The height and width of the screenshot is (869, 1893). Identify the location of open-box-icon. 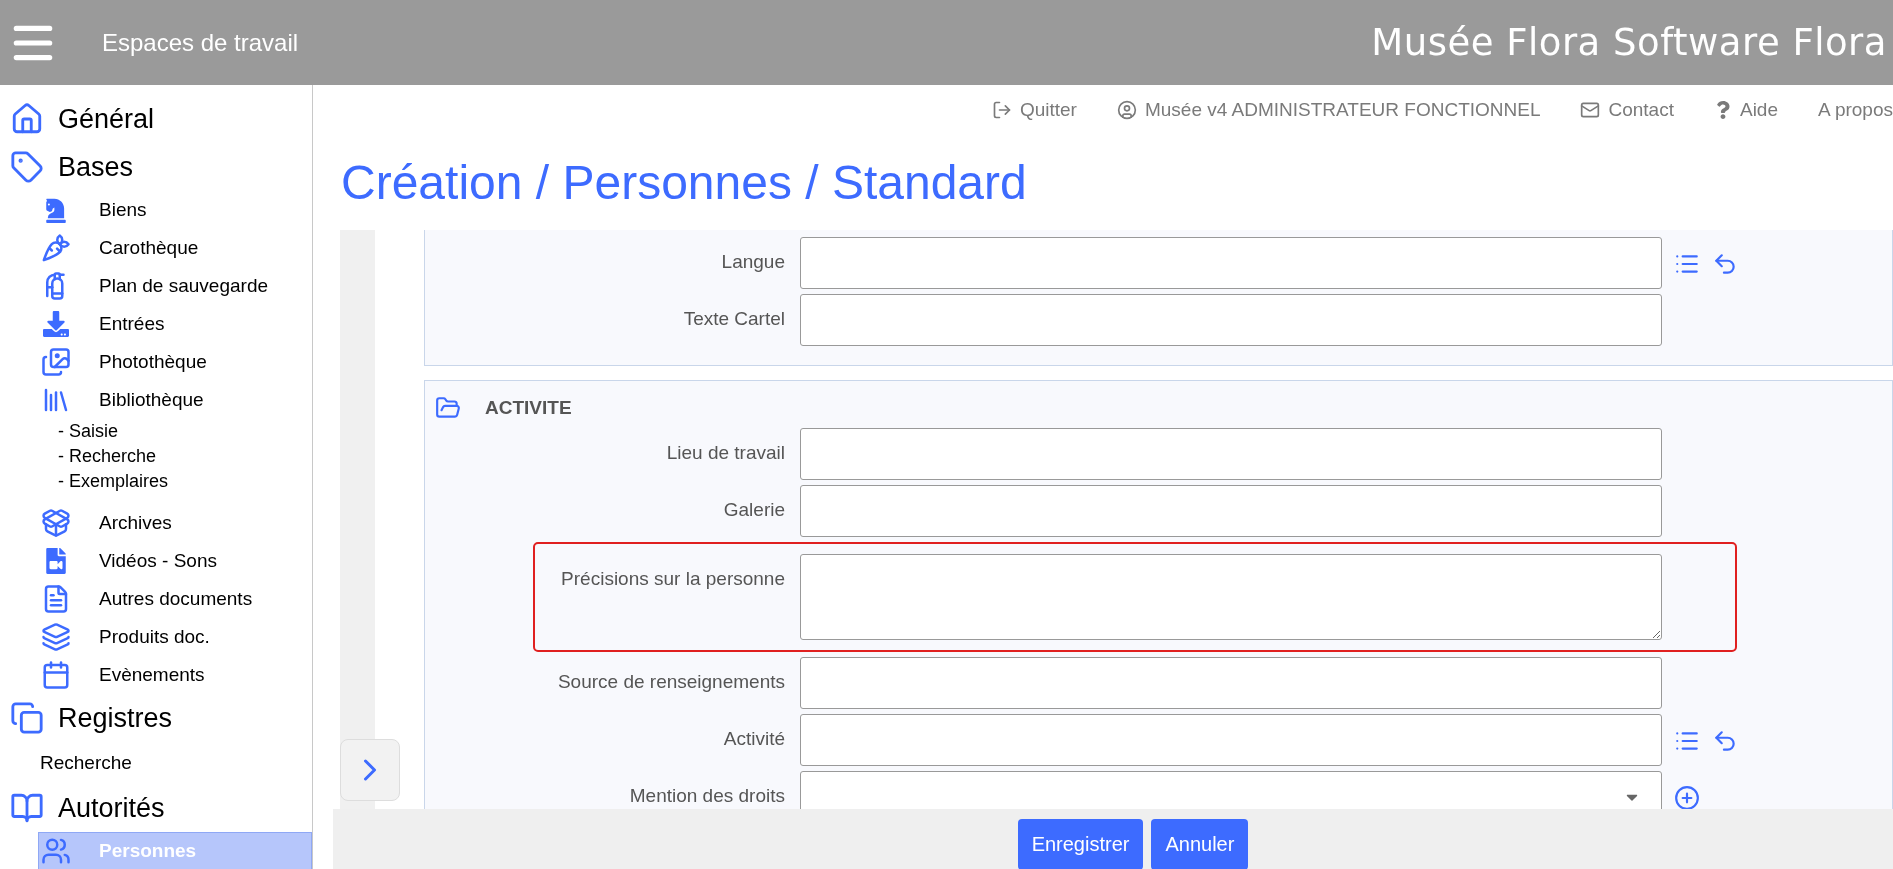
(56, 523).